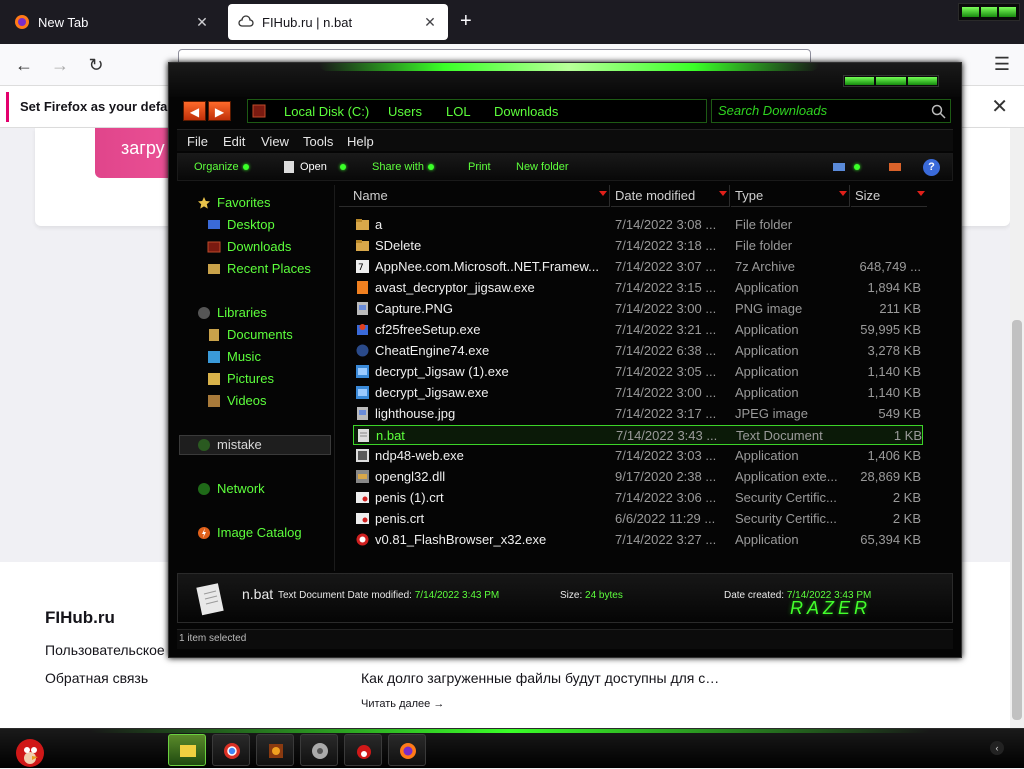  What do you see at coordinates (458, 111) in the screenshot?
I see `breadcrumb-lol: LOL` at bounding box center [458, 111].